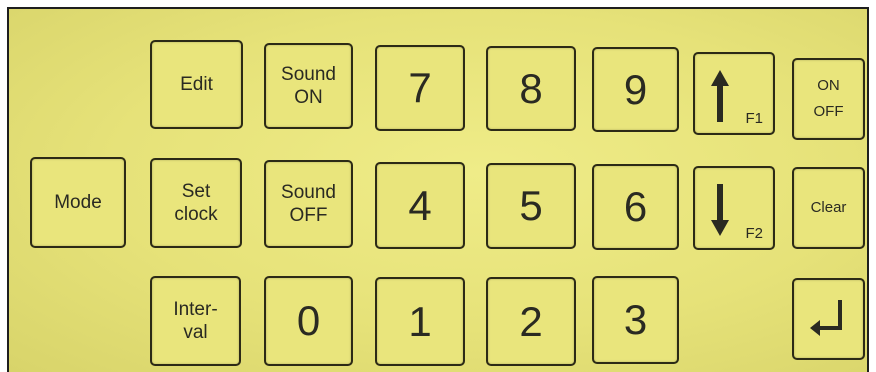 The width and height of the screenshot is (876, 372). I want to click on digit-4-label: 4, so click(420, 205).